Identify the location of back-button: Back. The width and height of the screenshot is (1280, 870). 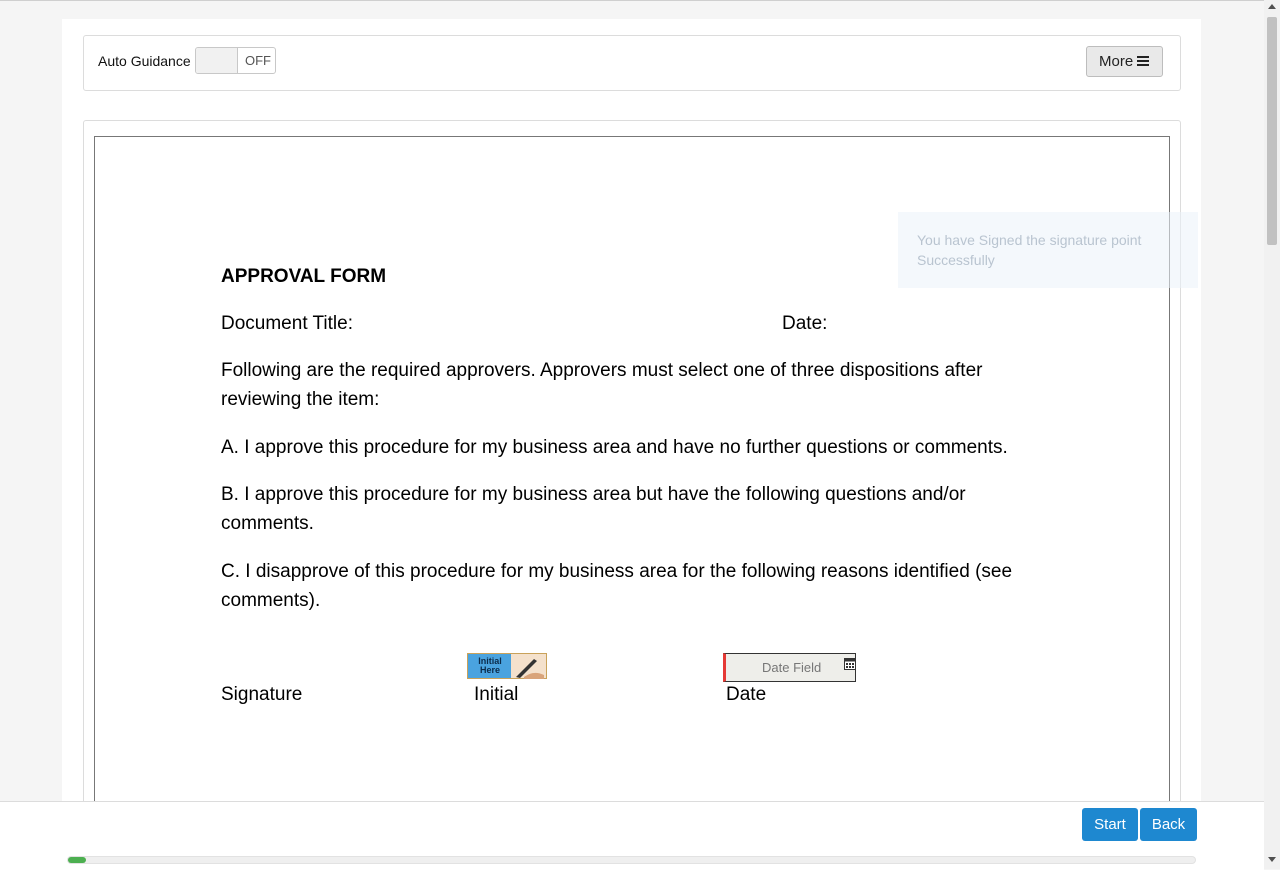
(1168, 824).